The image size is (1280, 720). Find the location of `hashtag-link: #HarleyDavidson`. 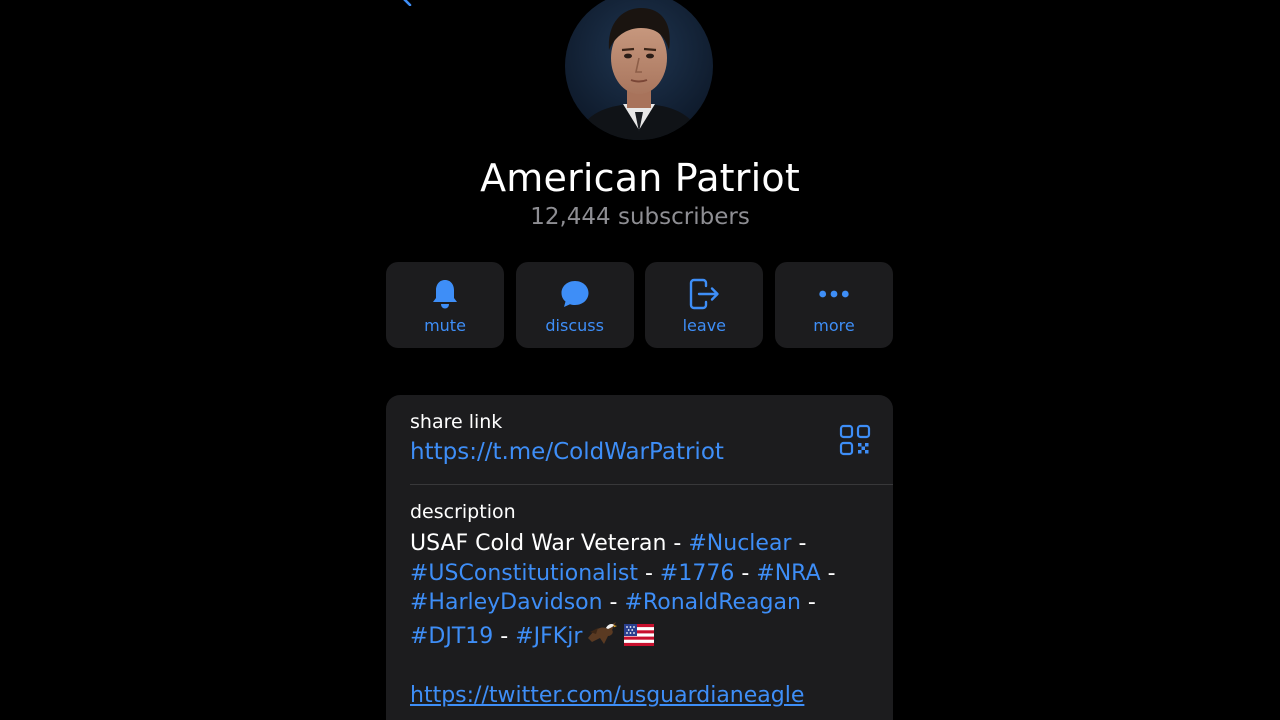

hashtag-link: #HarleyDavidson is located at coordinates (506, 602).